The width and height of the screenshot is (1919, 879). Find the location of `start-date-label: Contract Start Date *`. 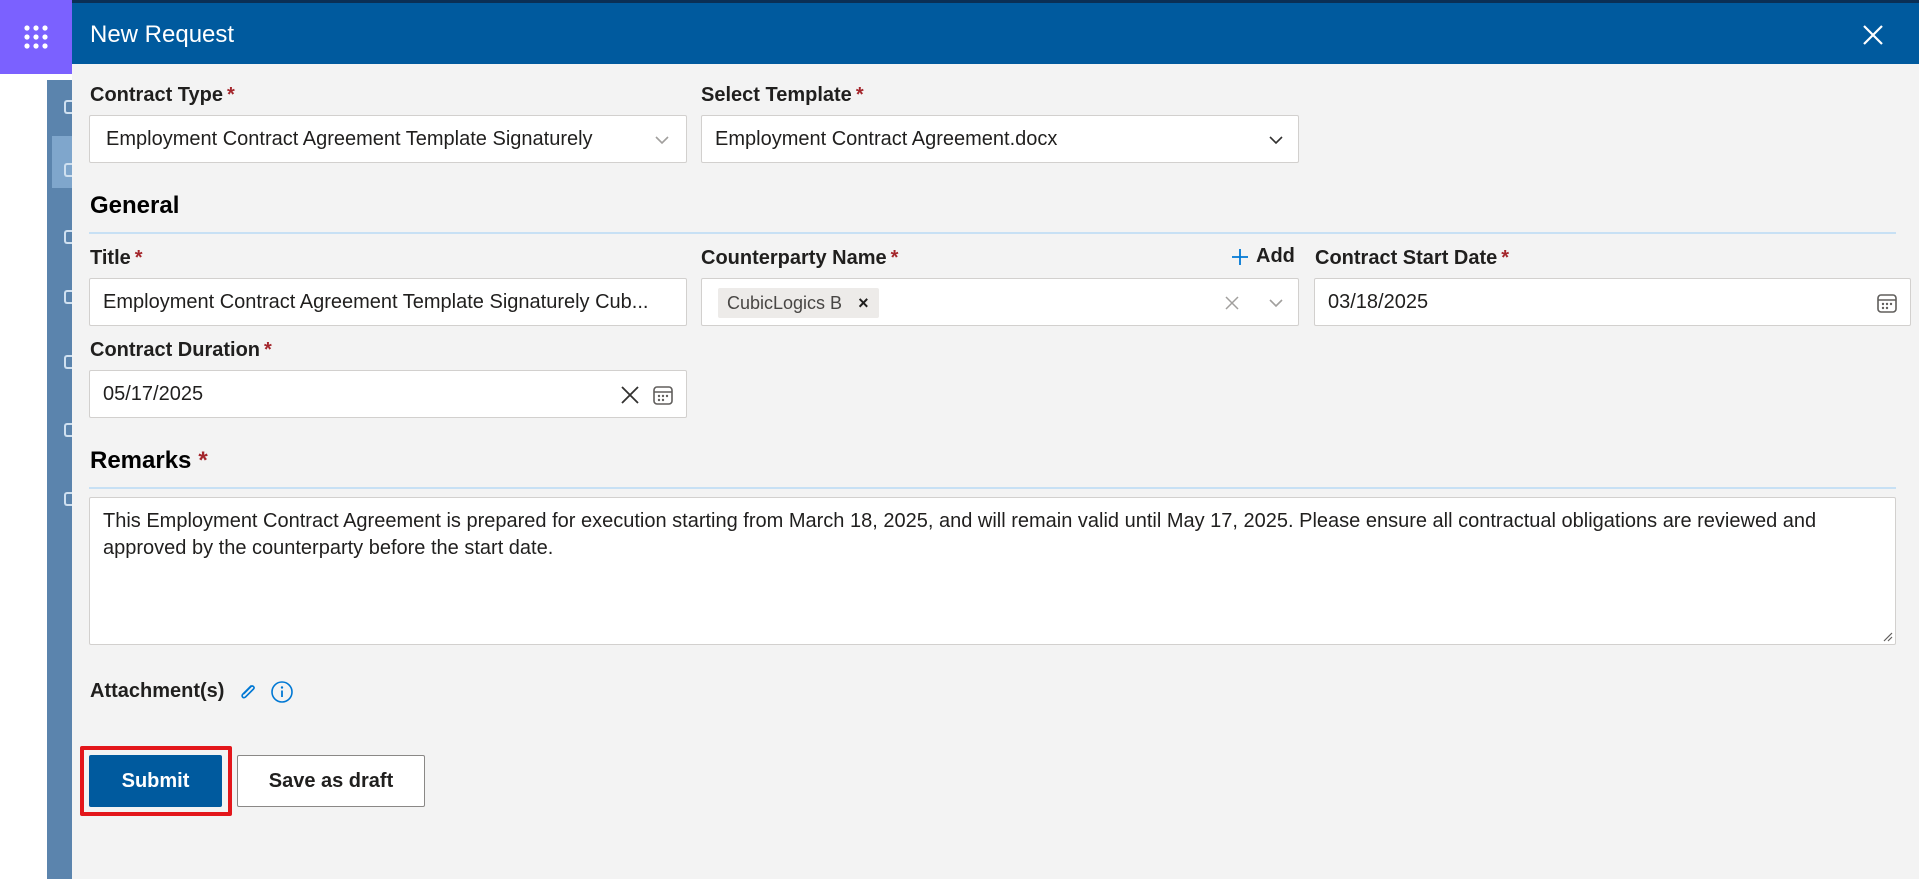

start-date-label: Contract Start Date * is located at coordinates (1412, 258).